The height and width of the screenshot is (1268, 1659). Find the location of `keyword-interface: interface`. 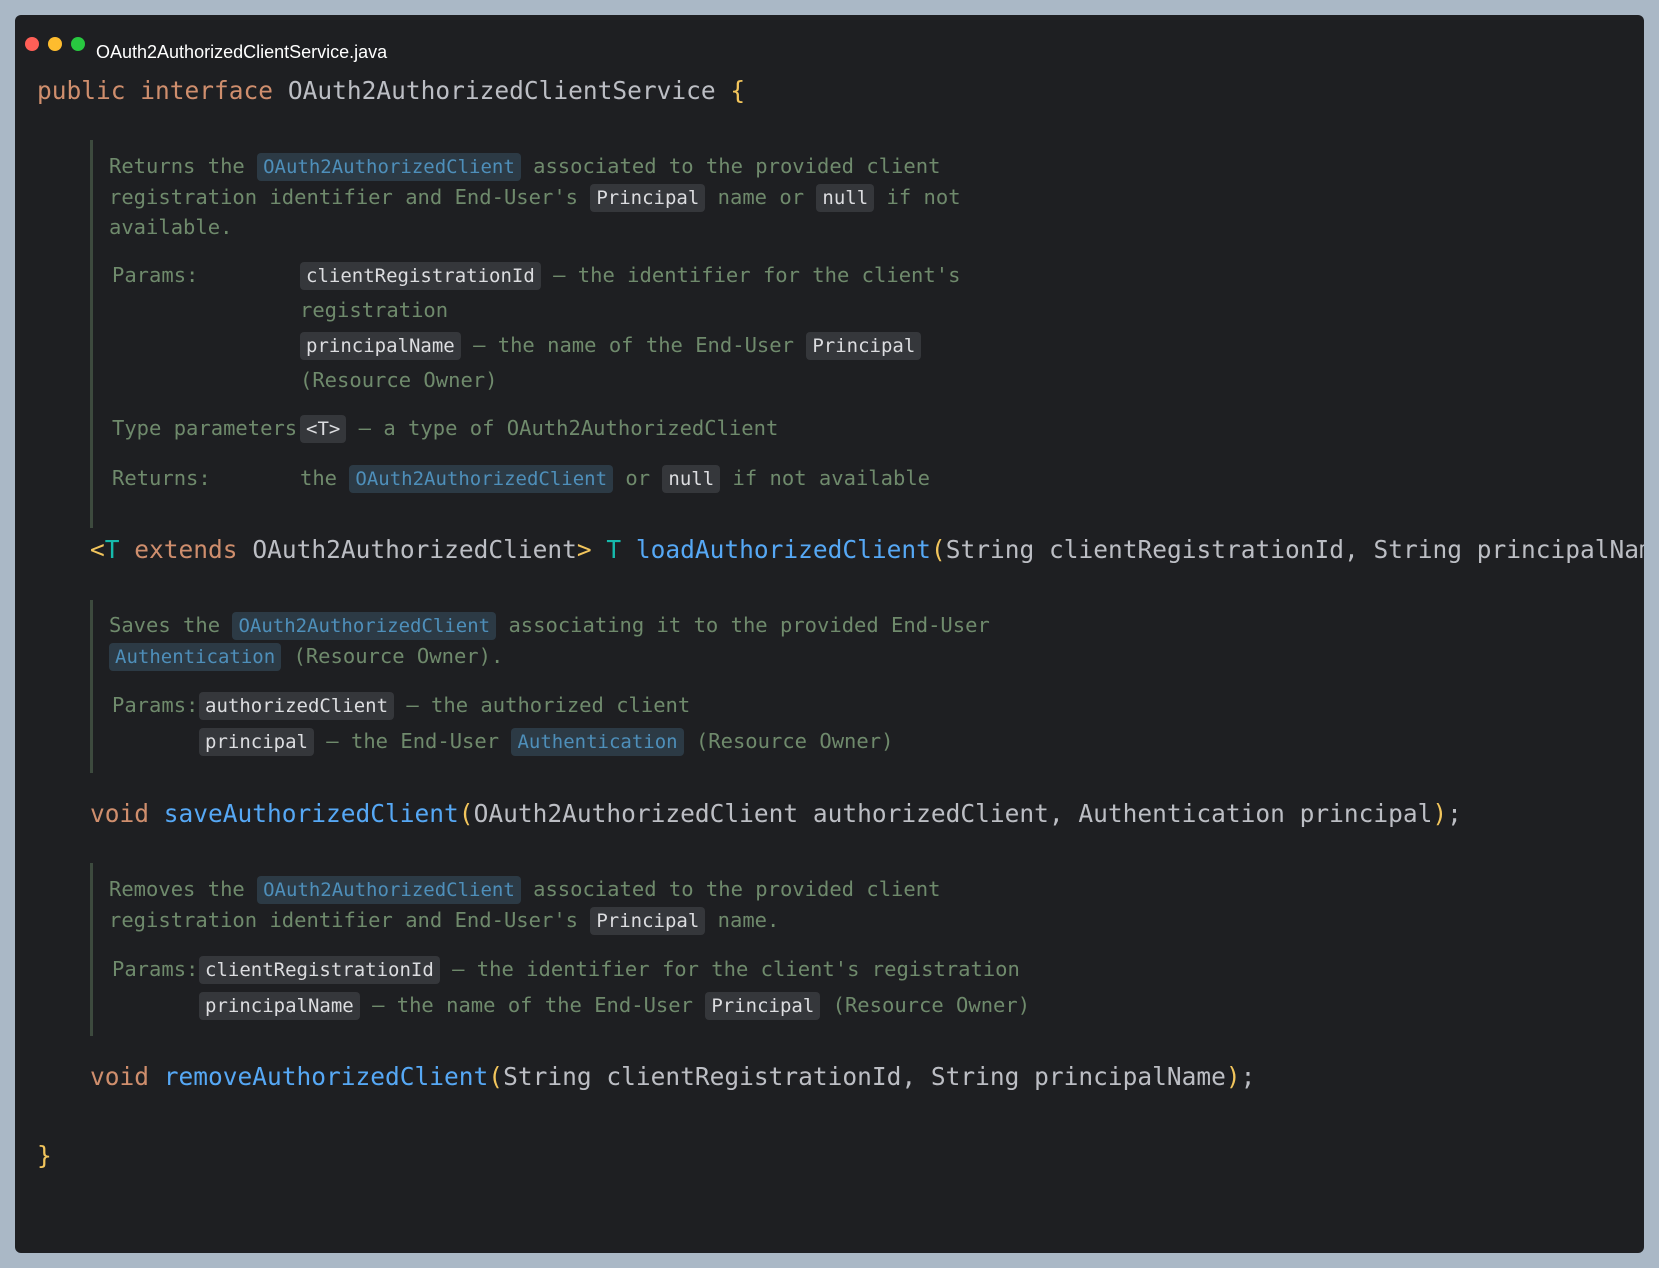

keyword-interface: interface is located at coordinates (207, 90).